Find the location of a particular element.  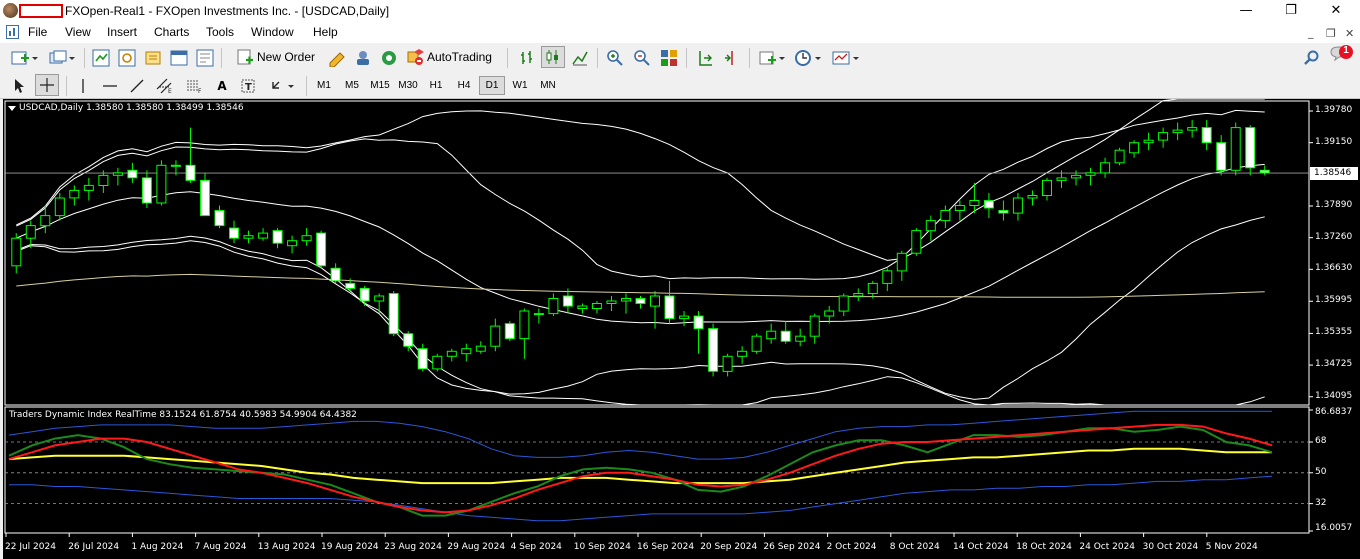

search-button is located at coordinates (1312, 58).